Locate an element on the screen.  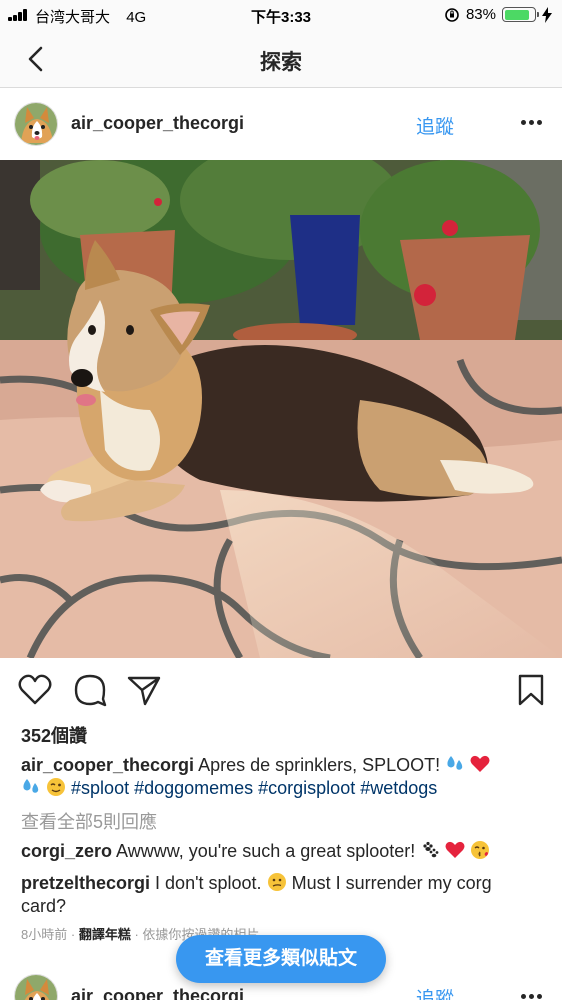
comment-icon is located at coordinates (90, 690).